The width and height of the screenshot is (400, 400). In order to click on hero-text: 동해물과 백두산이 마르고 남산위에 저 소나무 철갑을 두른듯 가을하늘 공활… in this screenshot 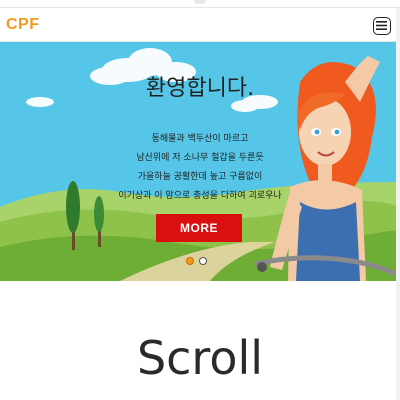, I will do `click(200, 168)`.